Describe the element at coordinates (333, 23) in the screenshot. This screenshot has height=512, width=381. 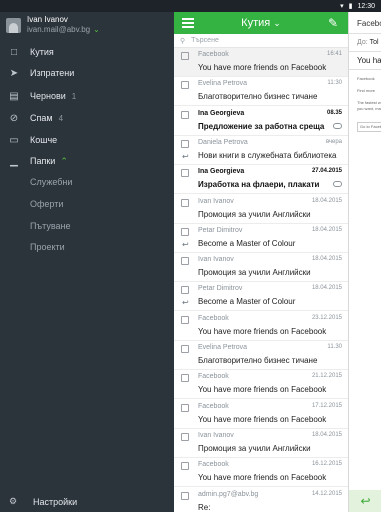
I see `compose-icon: ✎` at that location.